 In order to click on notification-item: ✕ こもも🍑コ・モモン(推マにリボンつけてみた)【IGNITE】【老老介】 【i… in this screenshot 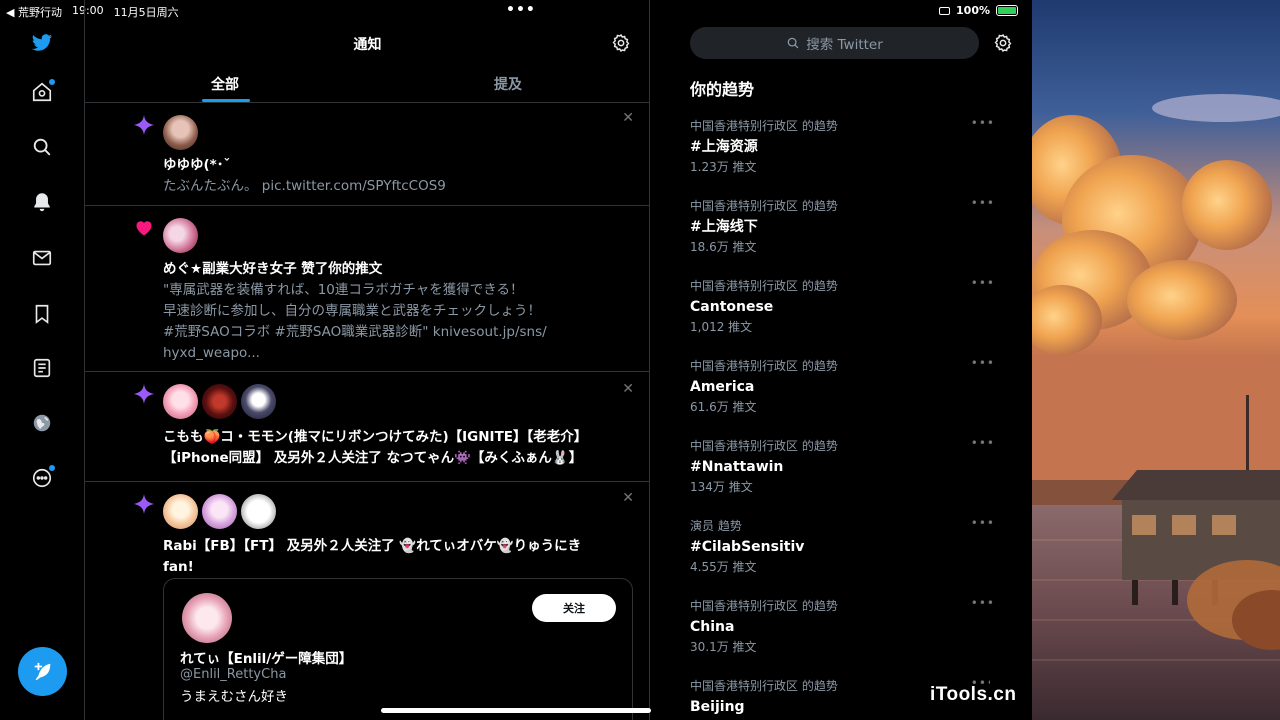, I will do `click(367, 427)`.